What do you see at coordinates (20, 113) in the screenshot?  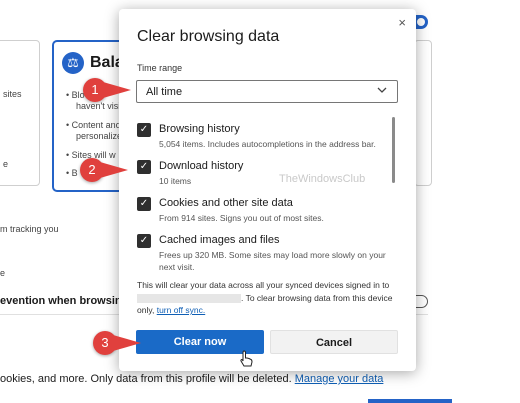 I see `basic-card: sites e` at bounding box center [20, 113].